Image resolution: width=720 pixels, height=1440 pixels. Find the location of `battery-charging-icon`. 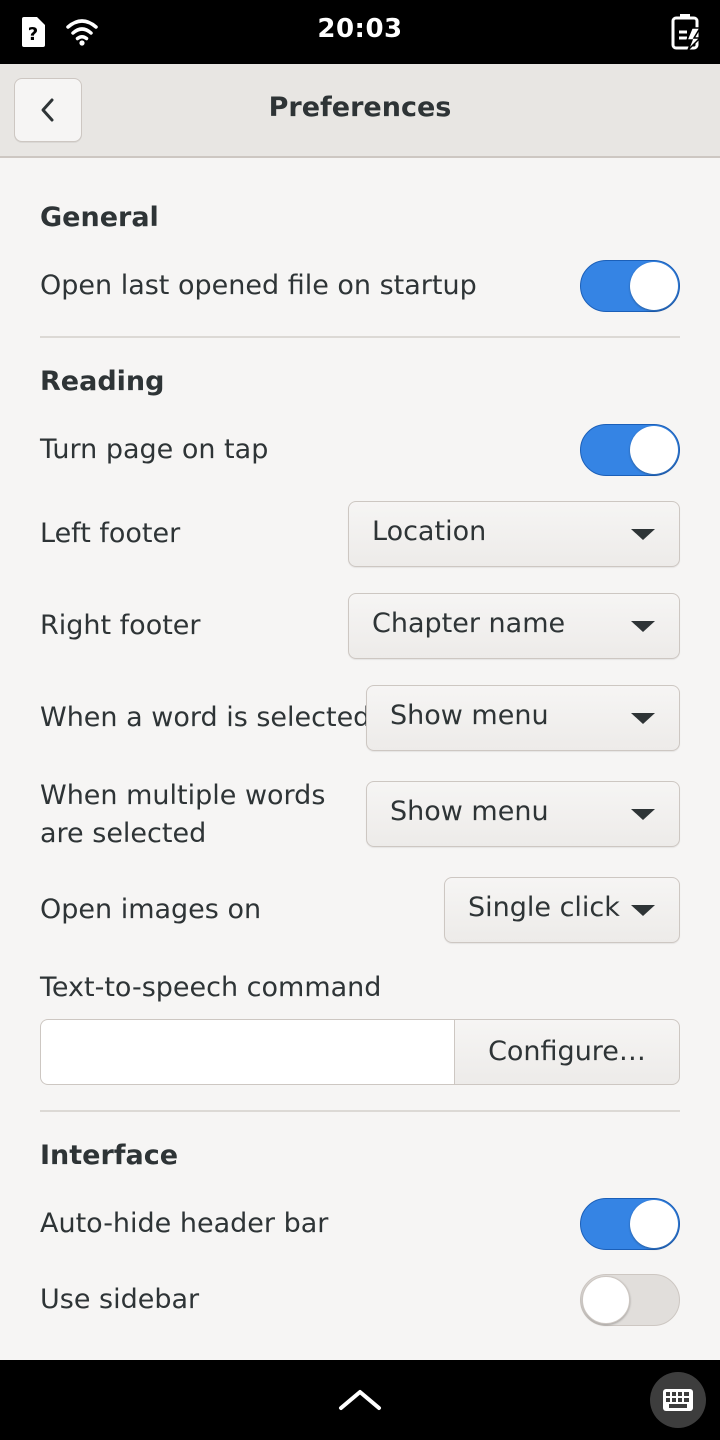

battery-charging-icon is located at coordinates (686, 32).